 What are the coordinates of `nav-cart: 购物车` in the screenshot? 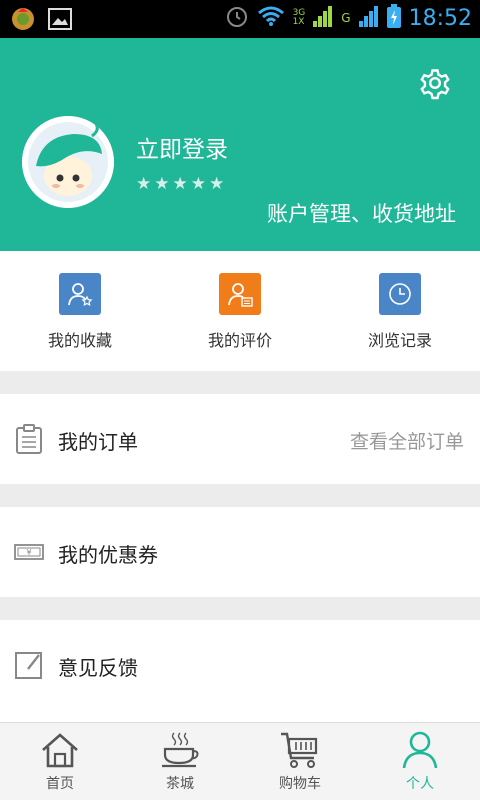 It's located at (300, 762).